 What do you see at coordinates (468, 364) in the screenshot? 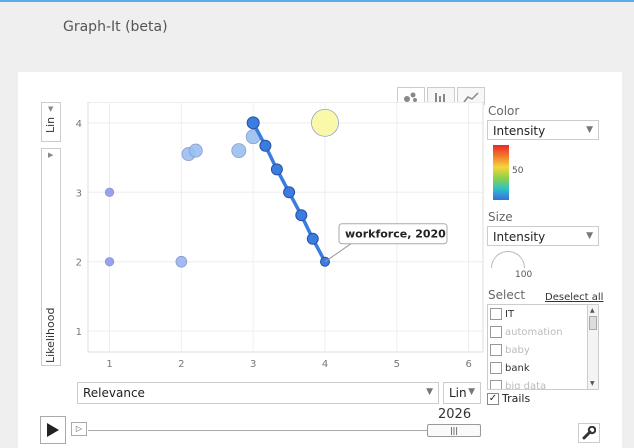
I see `x-tick-label: 6` at bounding box center [468, 364].